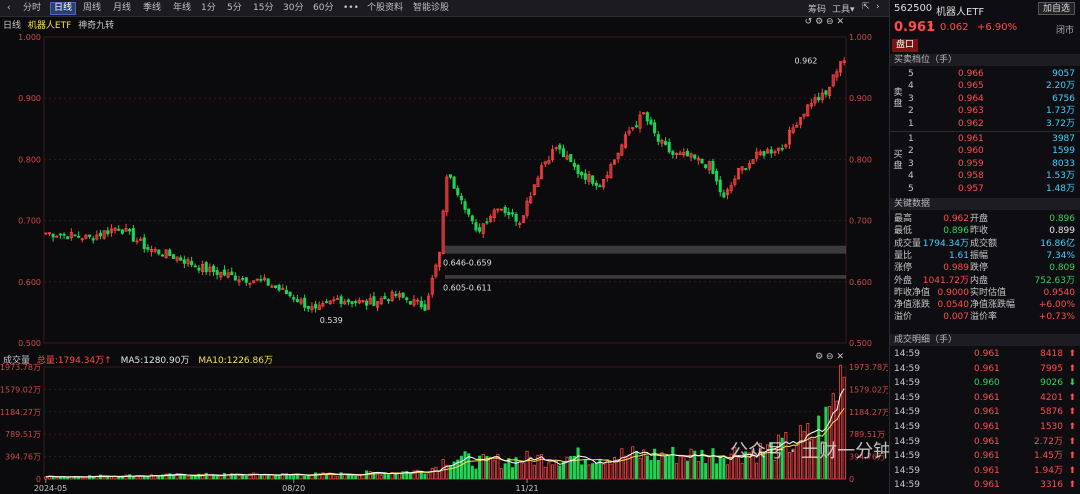  What do you see at coordinates (830, 357) in the screenshot?
I see `volume-minus-icon: ⊖` at bounding box center [830, 357].